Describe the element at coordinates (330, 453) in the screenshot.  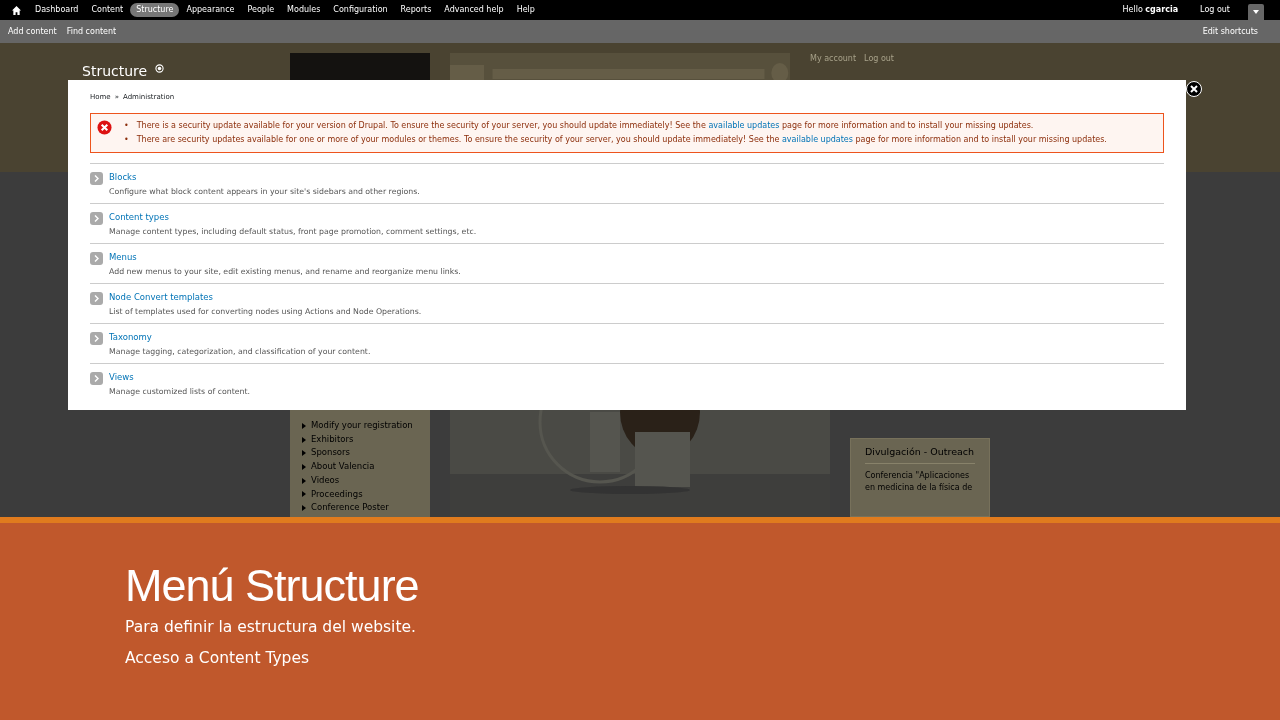
I see `sidebar-link: Sponsors` at that location.